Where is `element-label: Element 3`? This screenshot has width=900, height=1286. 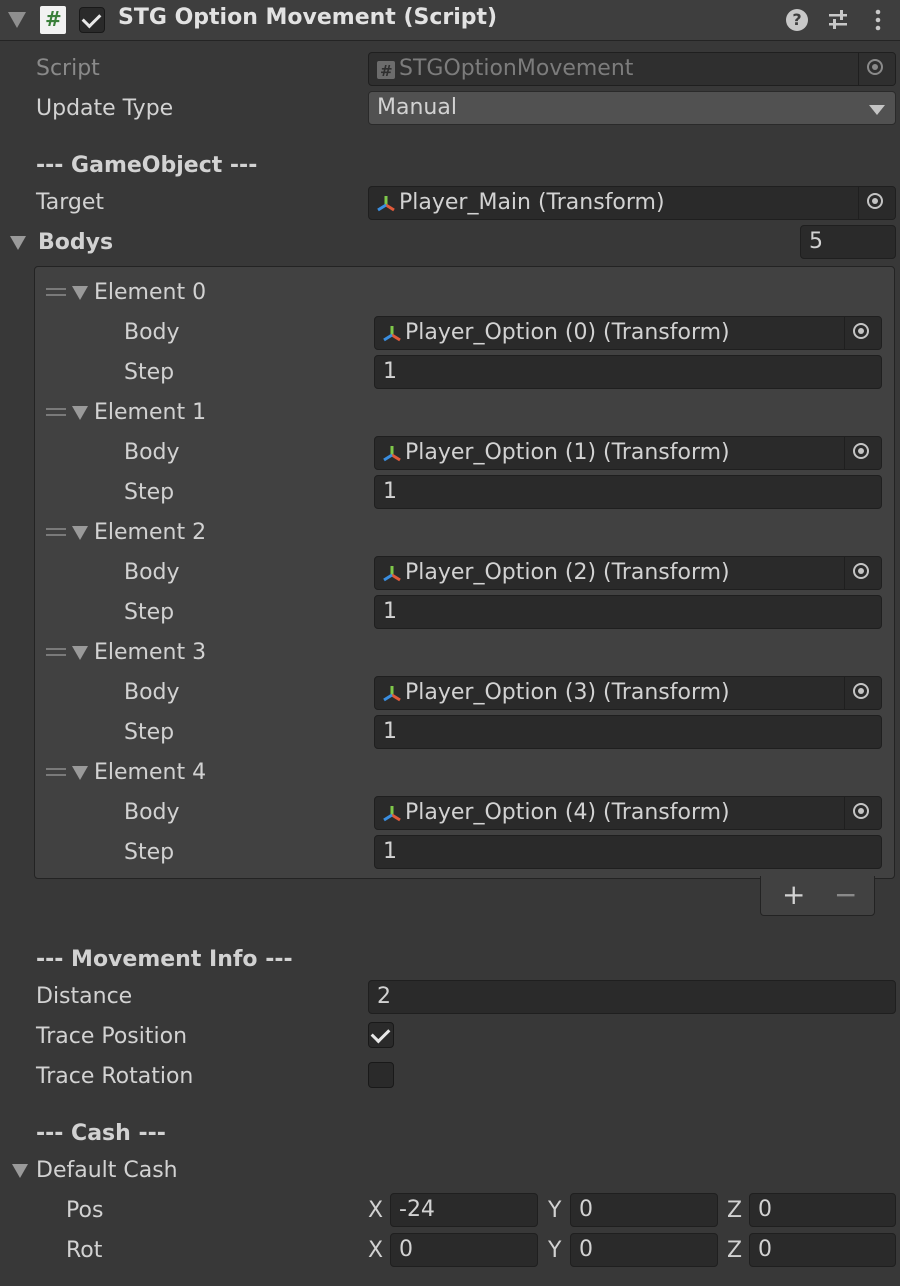
element-label: Element 3 is located at coordinates (150, 652).